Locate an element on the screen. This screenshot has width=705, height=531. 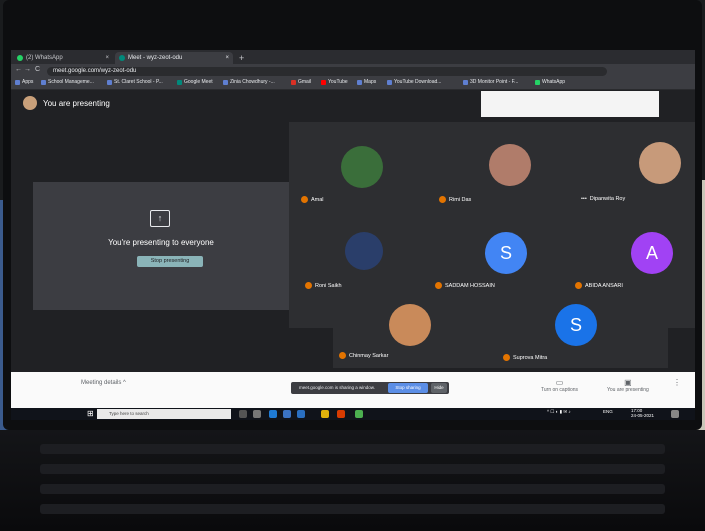
bookmark-maps: Maps is located at coordinates (366, 82).